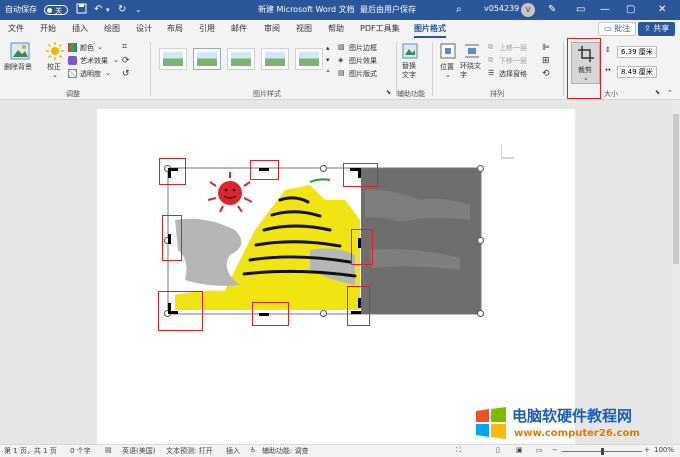 This screenshot has width=680, height=457. What do you see at coordinates (498, 450) in the screenshot?
I see `read-mode-icon: ▯` at bounding box center [498, 450].